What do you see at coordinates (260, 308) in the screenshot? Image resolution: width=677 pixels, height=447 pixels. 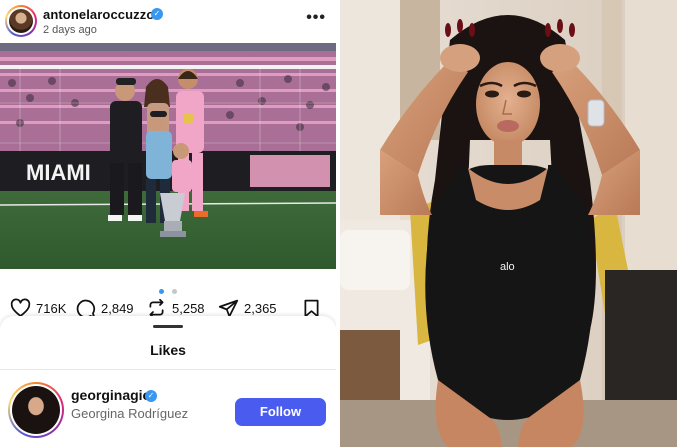 I see `shares-count: 2,365` at bounding box center [260, 308].